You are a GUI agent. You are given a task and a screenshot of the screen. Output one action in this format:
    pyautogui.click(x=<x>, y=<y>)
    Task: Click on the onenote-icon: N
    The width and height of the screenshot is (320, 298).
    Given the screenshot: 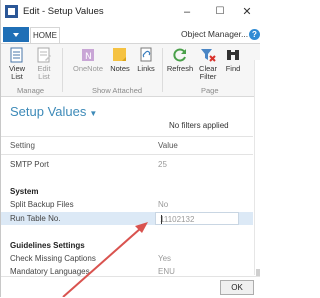 What is the action you would take?
    pyautogui.click(x=88, y=55)
    